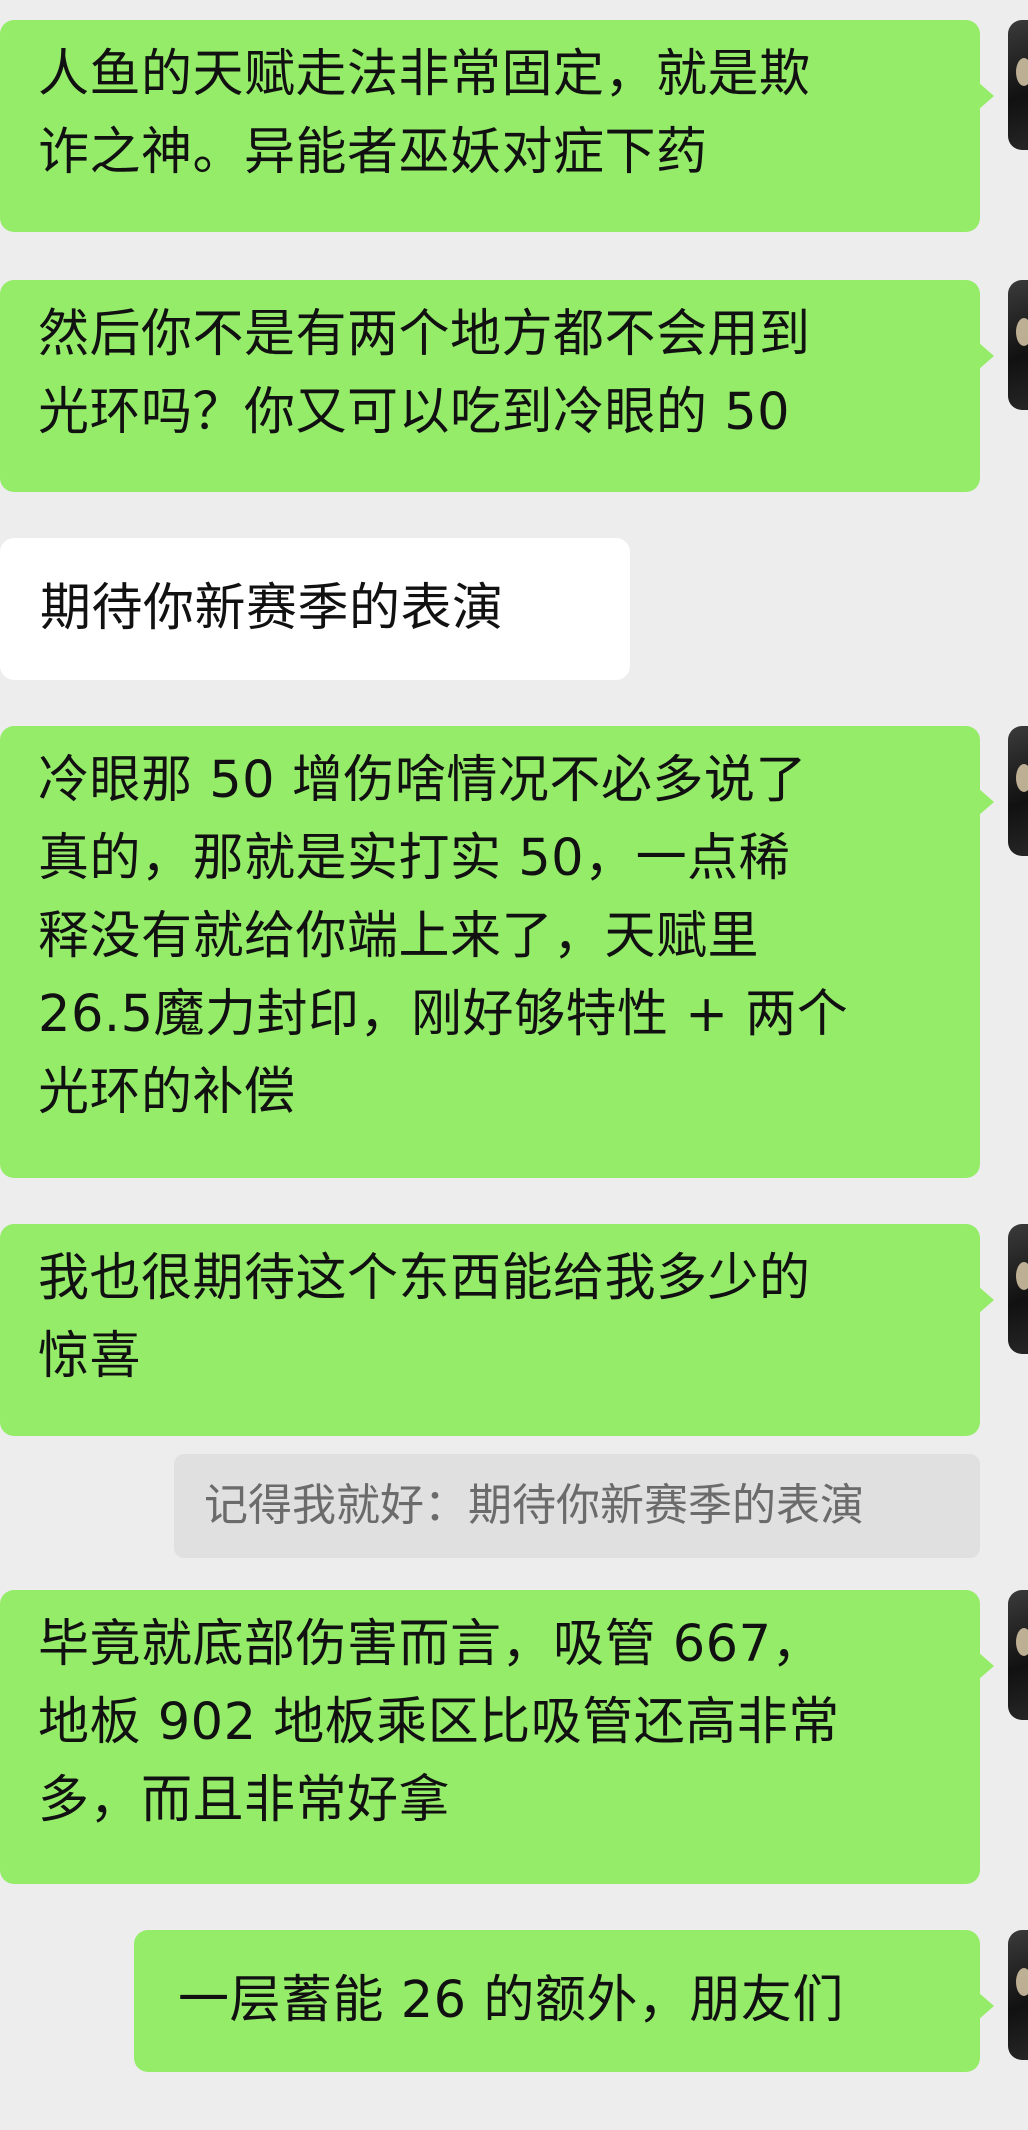  I want to click on message-text-line: 然后你不是有两个地方都不会用到, so click(424, 334).